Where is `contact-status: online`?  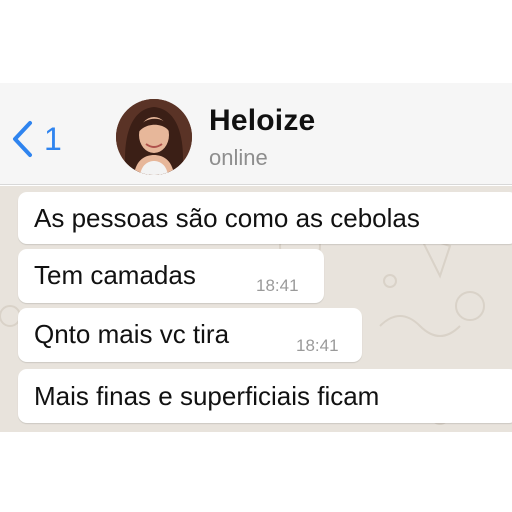
contact-status: online is located at coordinates (238, 157).